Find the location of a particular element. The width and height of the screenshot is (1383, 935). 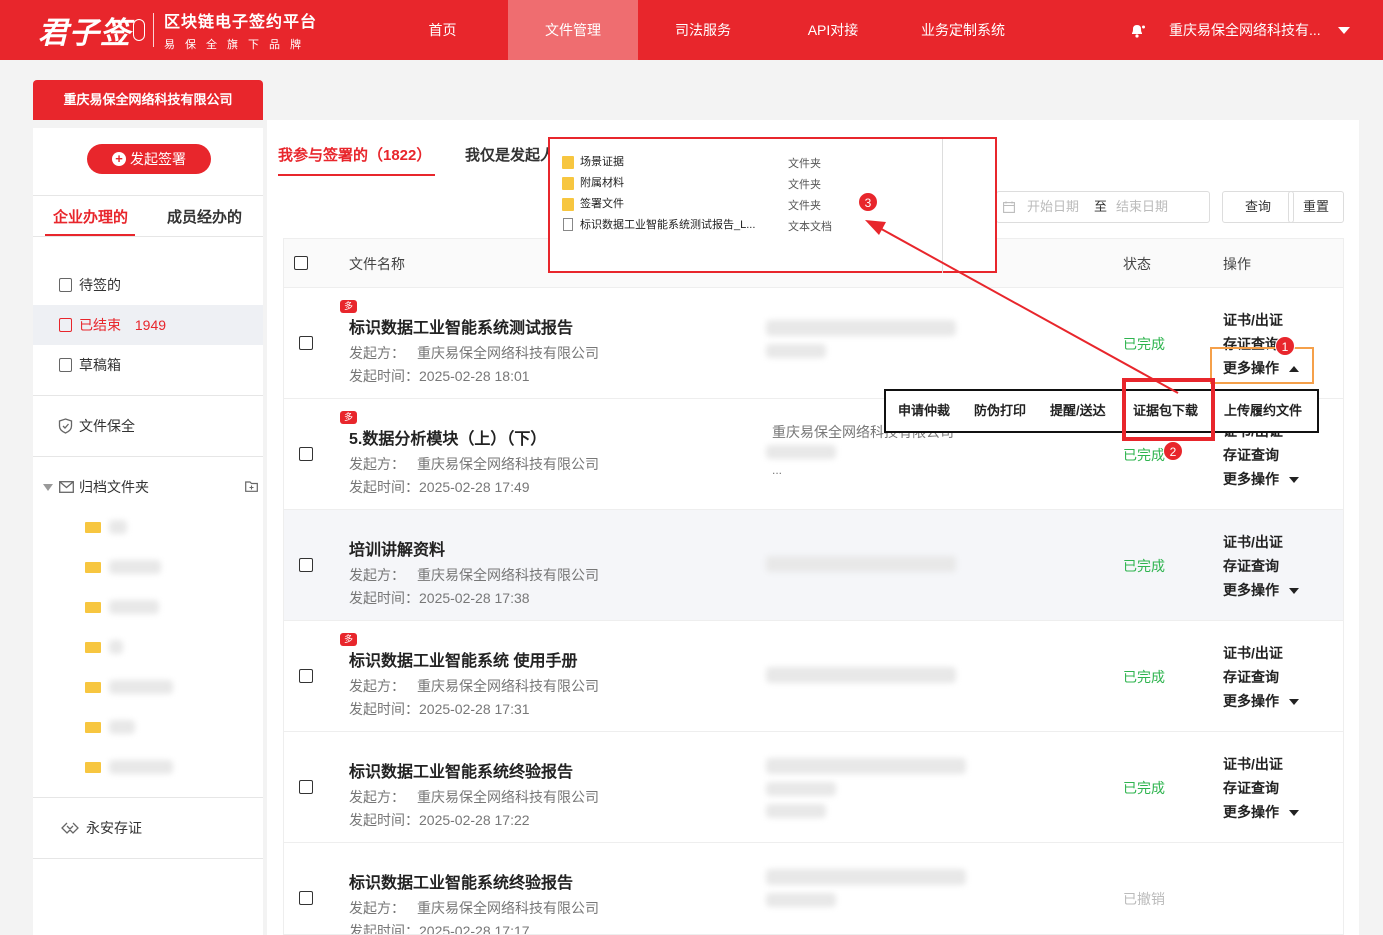

step-badge-1: 1 is located at coordinates (1285, 346).